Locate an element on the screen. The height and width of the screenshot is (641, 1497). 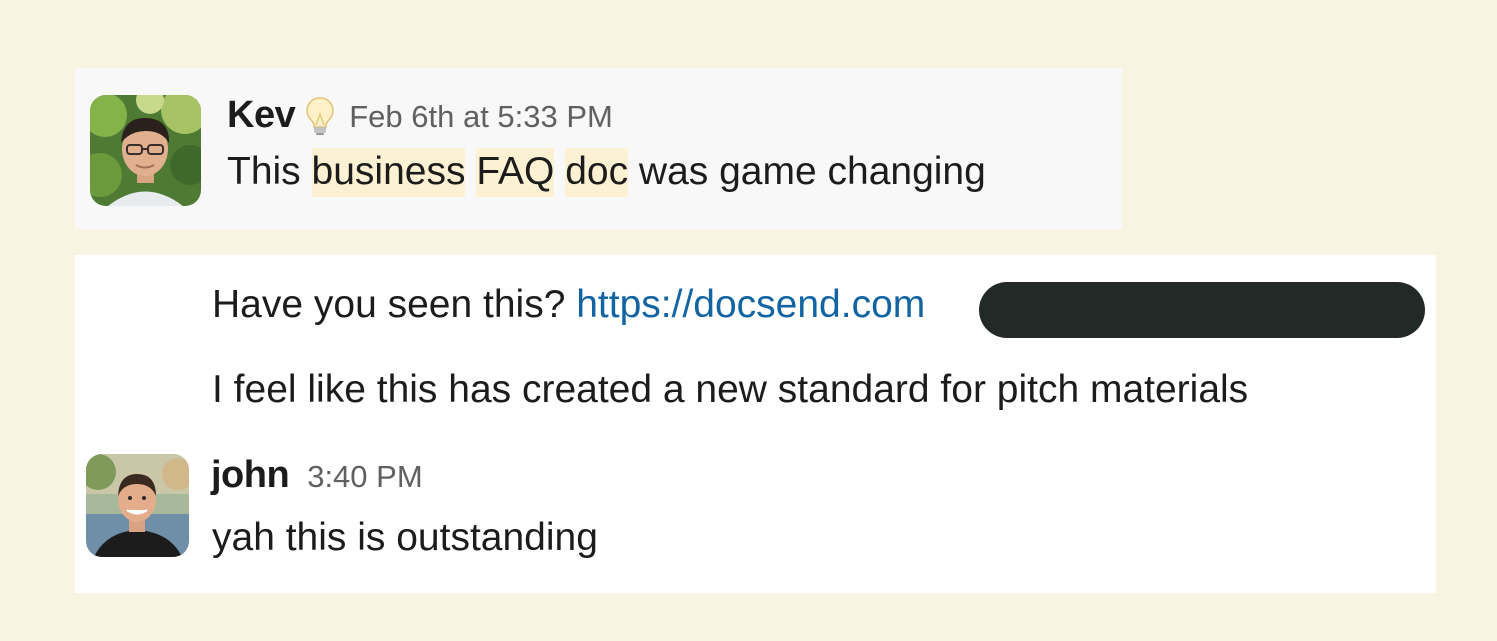
lightbulb-icon is located at coordinates (320, 116).